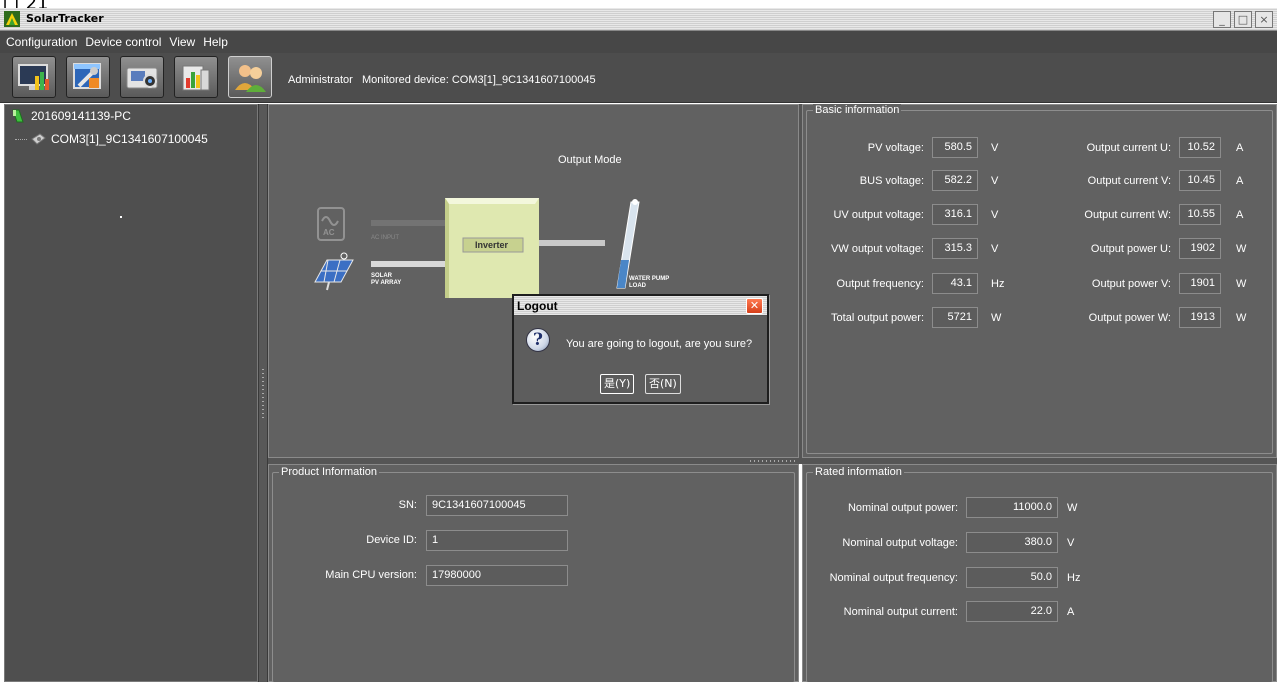 The image size is (1277, 682). What do you see at coordinates (878, 215) in the screenshot?
I see `uv-output-voltage-label: UV output voltage:` at bounding box center [878, 215].